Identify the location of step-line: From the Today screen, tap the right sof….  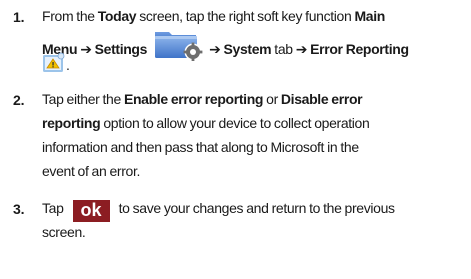
(254, 16).